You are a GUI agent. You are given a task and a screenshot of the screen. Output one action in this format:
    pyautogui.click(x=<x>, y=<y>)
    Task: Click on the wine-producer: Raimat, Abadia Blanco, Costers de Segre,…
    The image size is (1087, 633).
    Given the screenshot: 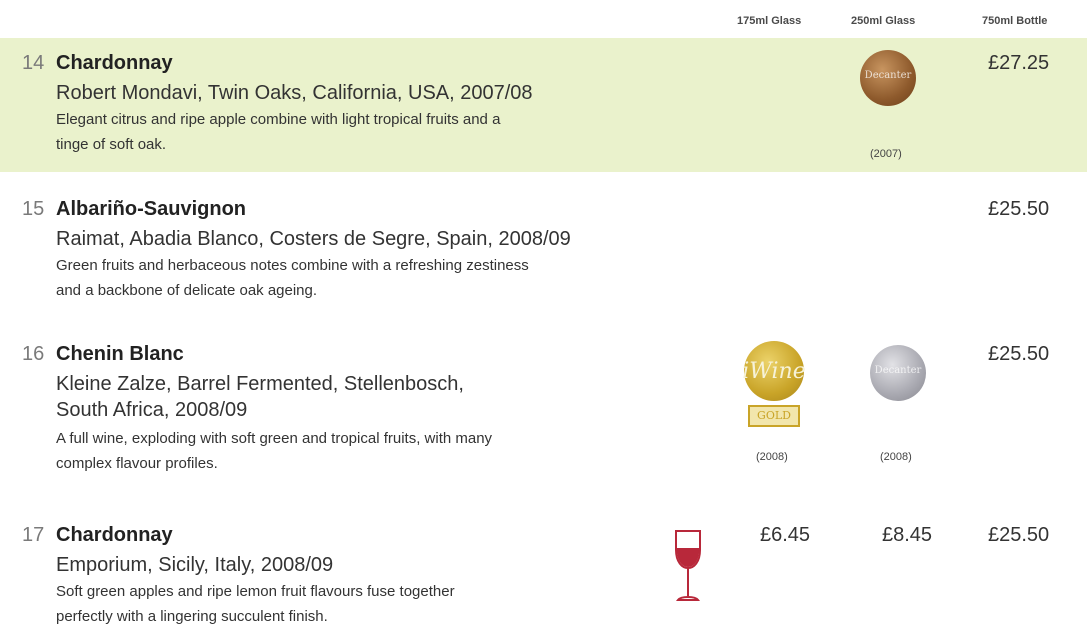 What is the action you would take?
    pyautogui.click(x=313, y=239)
    